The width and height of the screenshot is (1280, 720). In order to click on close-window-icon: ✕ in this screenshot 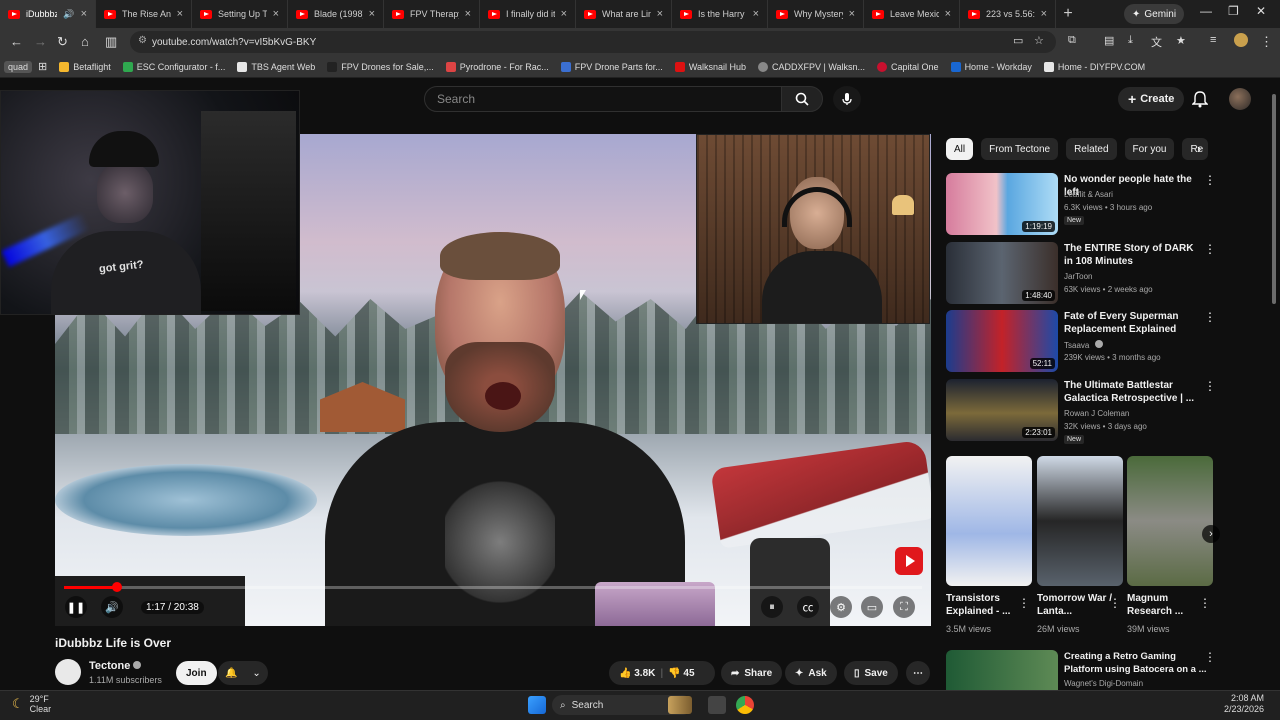, I will do `click(1261, 11)`.